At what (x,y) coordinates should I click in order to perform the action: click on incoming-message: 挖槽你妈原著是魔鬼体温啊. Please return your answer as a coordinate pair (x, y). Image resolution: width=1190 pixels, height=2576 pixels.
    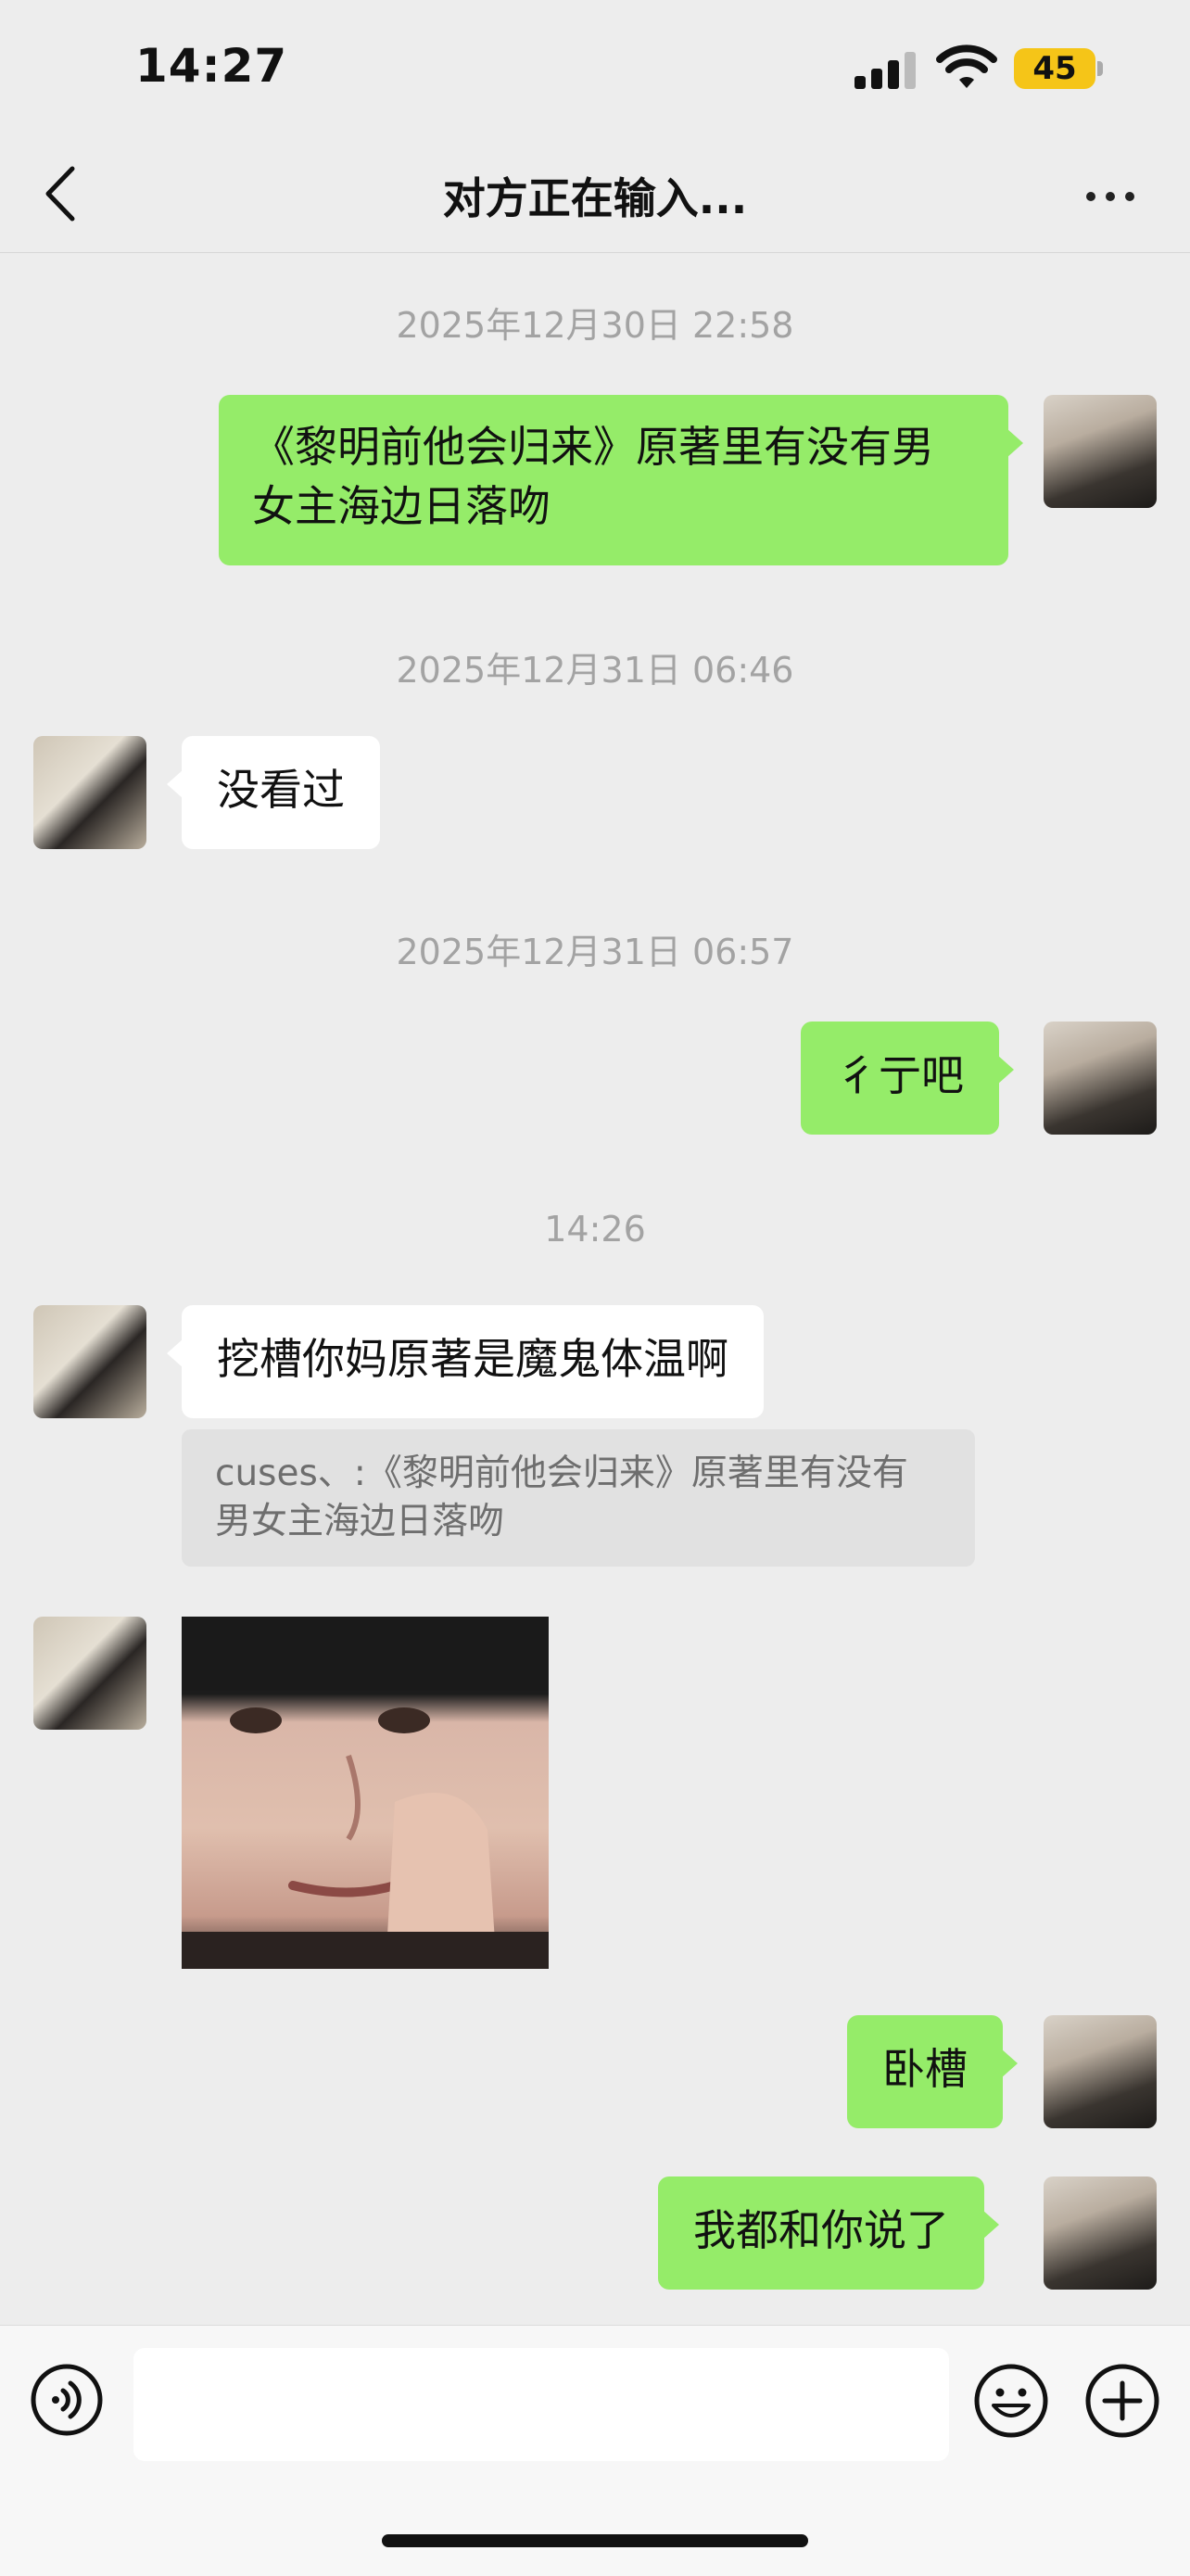
    Looking at the image, I should click on (465, 1361).